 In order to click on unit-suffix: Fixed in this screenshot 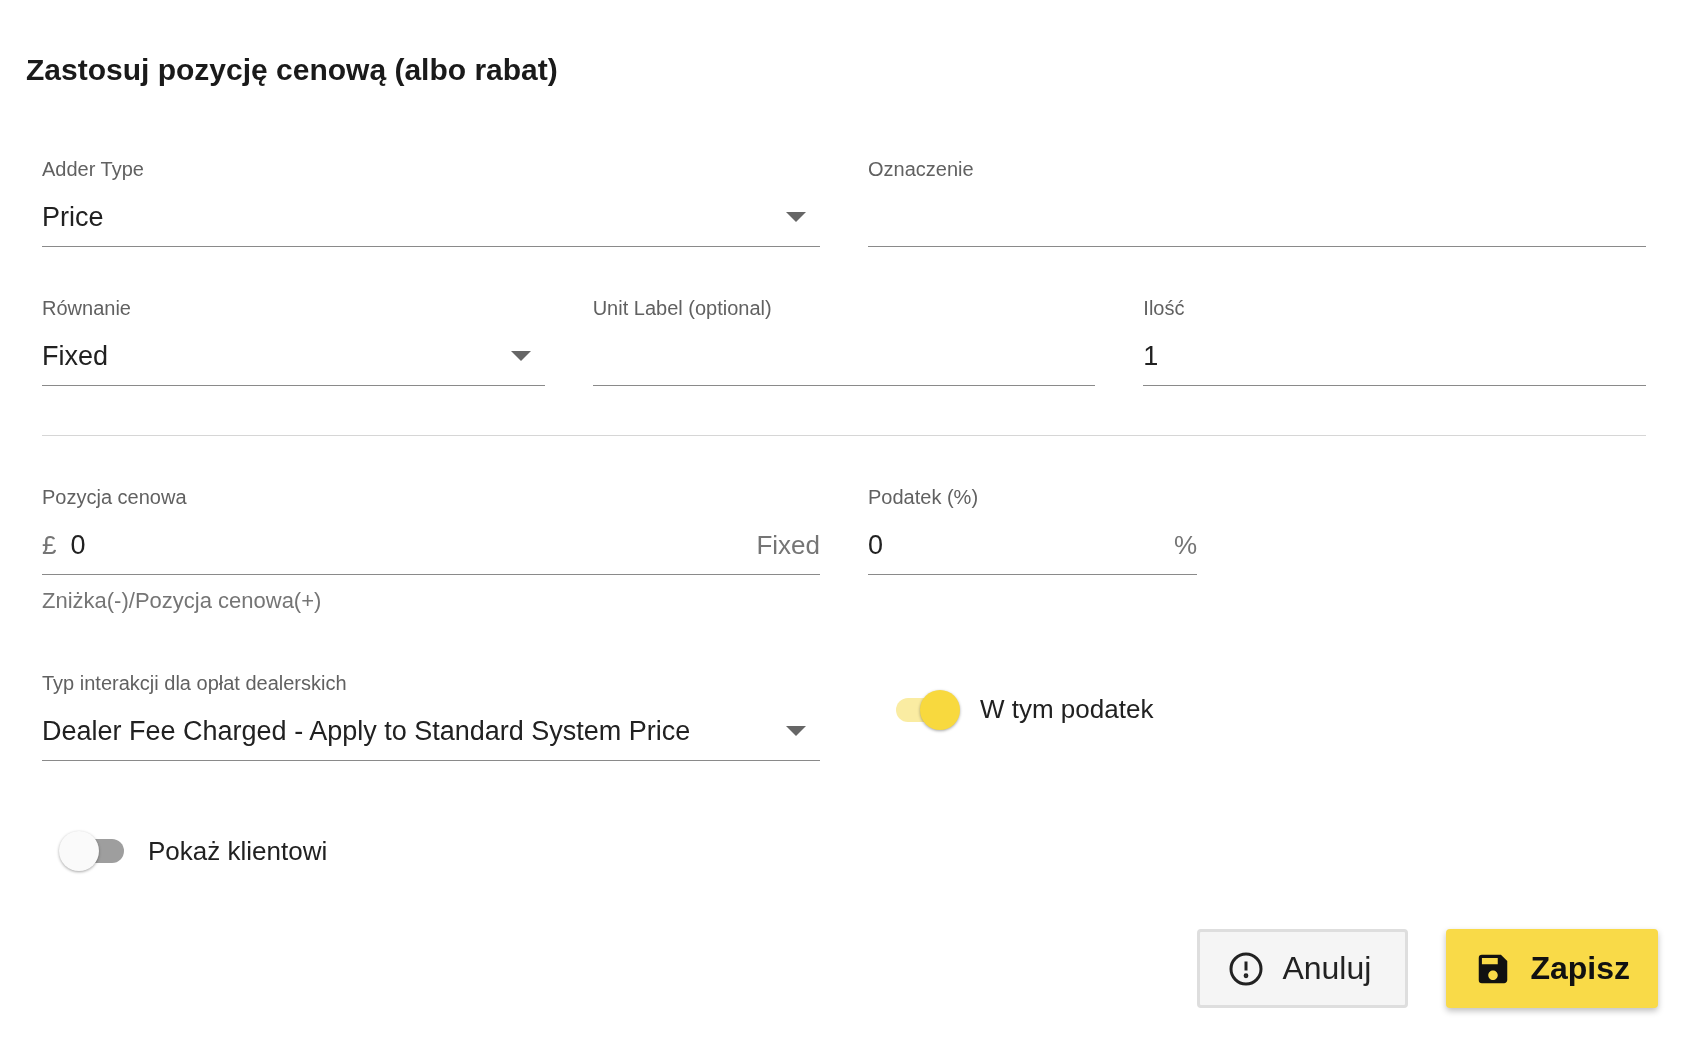, I will do `click(788, 545)`.